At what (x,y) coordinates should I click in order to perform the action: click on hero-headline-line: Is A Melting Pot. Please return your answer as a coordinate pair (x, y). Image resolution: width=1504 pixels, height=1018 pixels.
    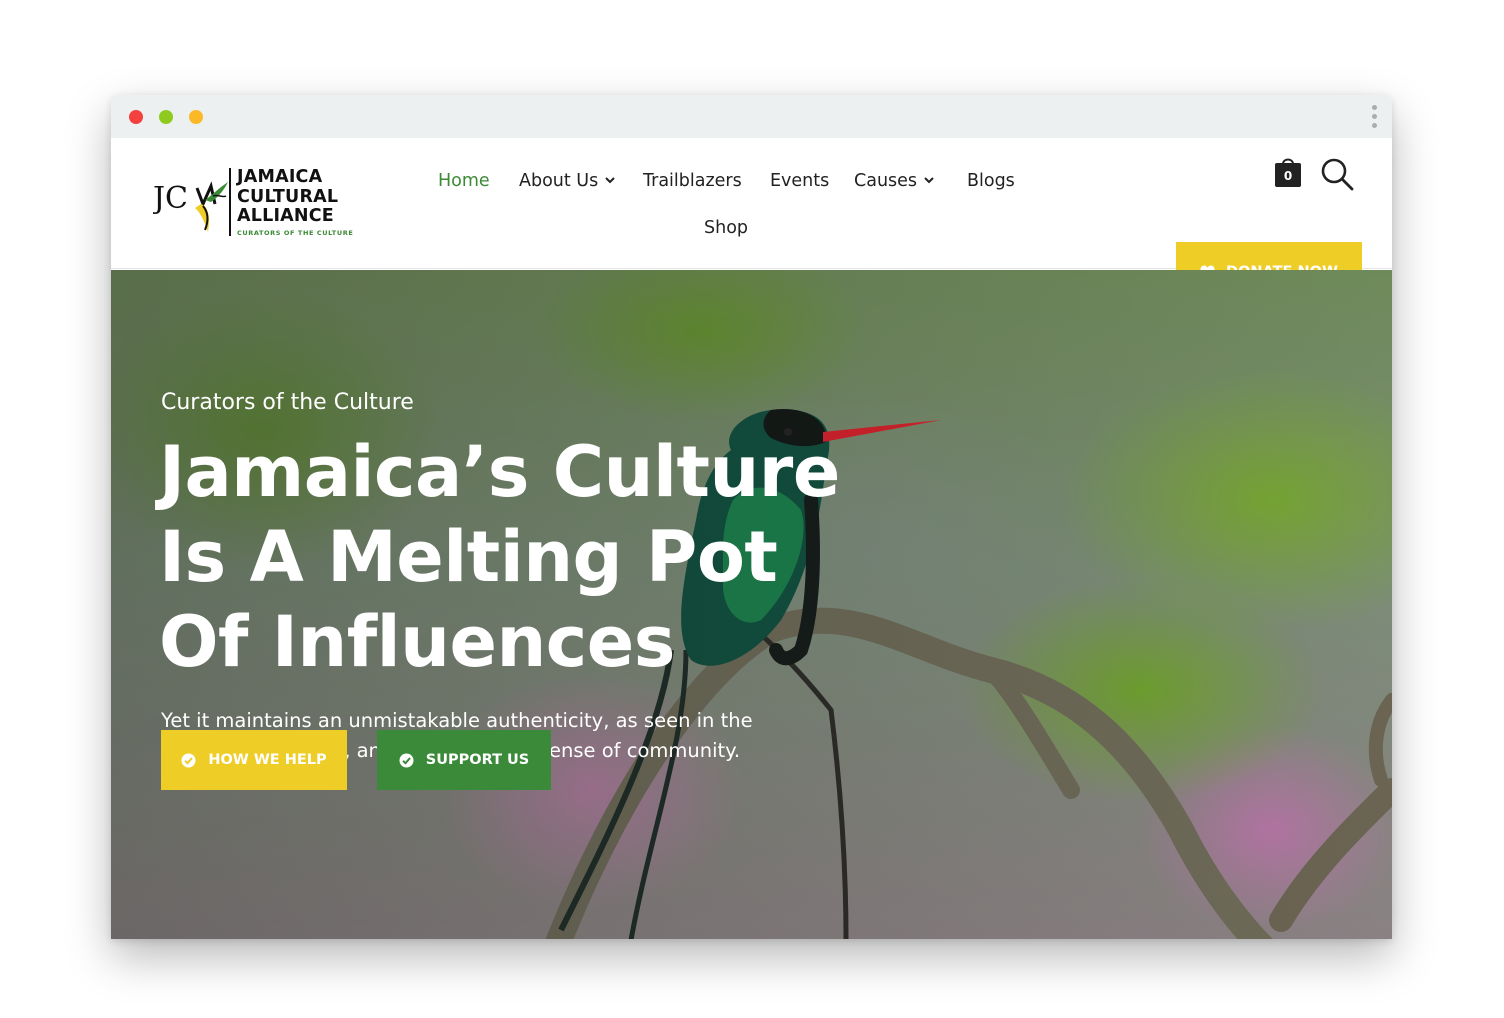
    Looking at the image, I should click on (468, 557).